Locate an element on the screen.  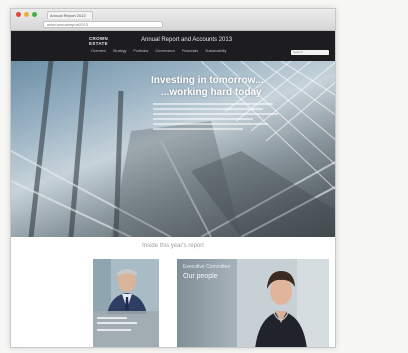
nav-item-financials: Financials is located at coordinates (190, 51).